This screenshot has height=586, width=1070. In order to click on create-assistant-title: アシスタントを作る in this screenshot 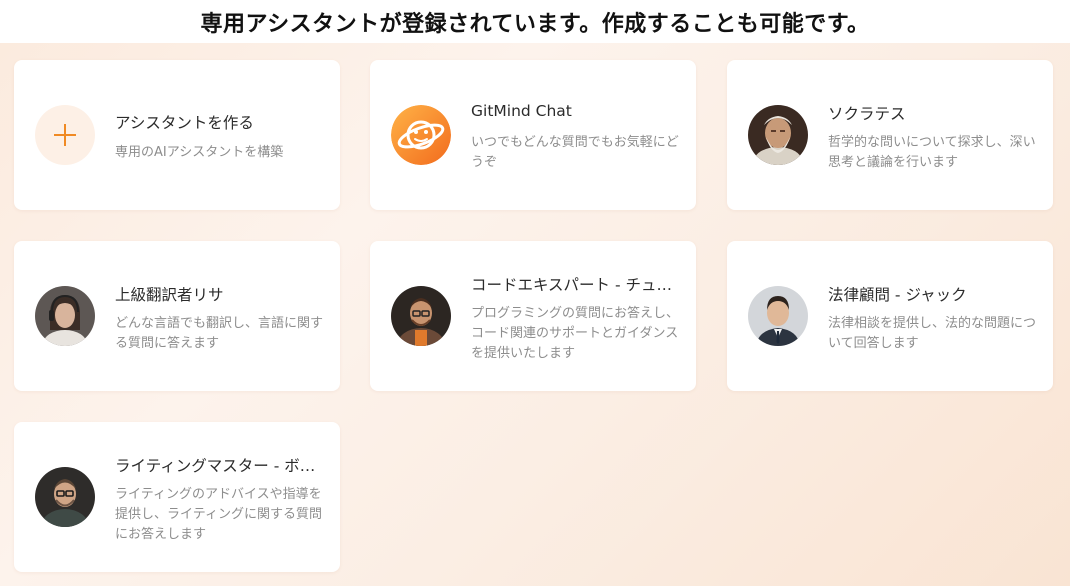, I will do `click(184, 123)`.